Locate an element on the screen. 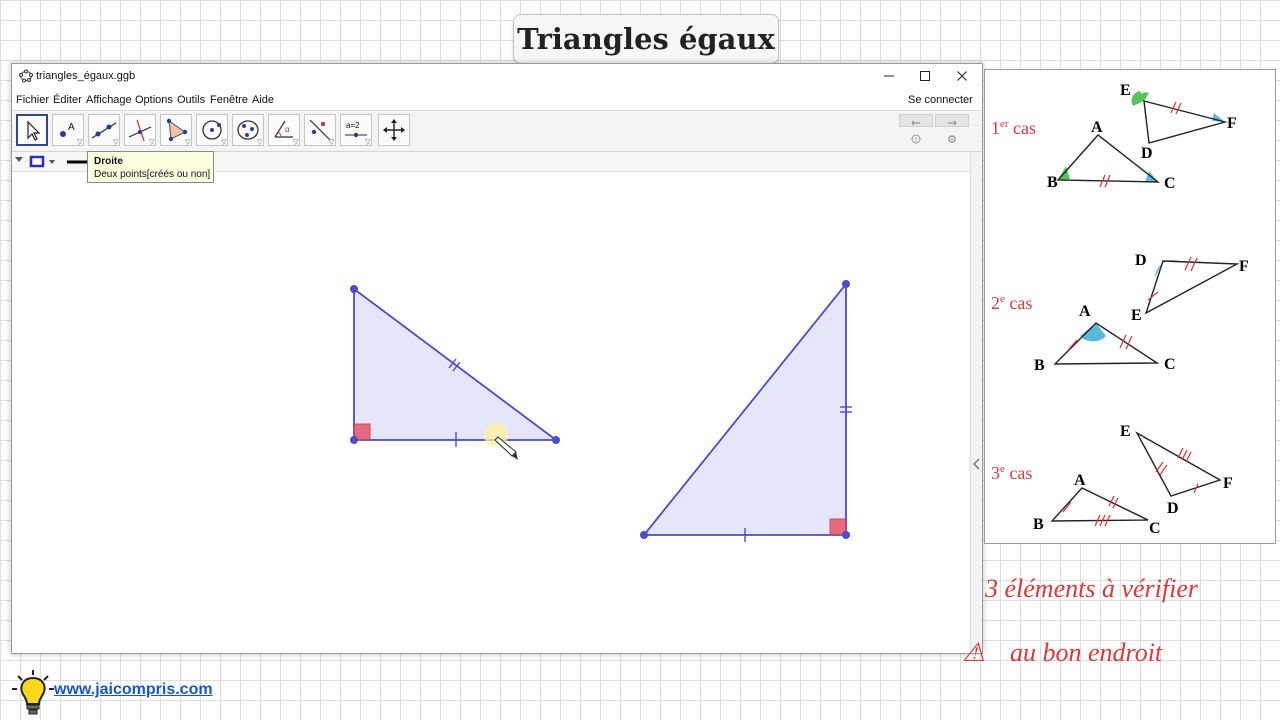  tool-perpendicular: ▽ is located at coordinates (140, 130).